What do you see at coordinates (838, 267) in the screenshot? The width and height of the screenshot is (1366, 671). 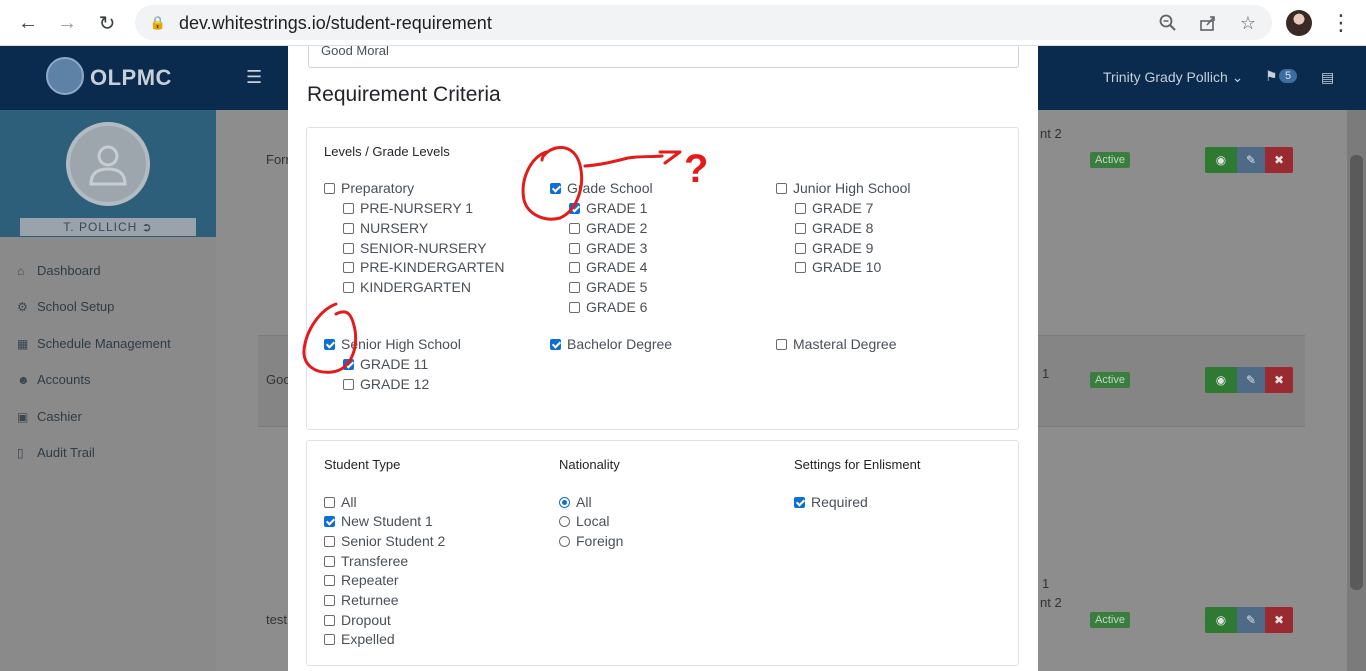 I see `grade-checkbox: GRADE 10` at bounding box center [838, 267].